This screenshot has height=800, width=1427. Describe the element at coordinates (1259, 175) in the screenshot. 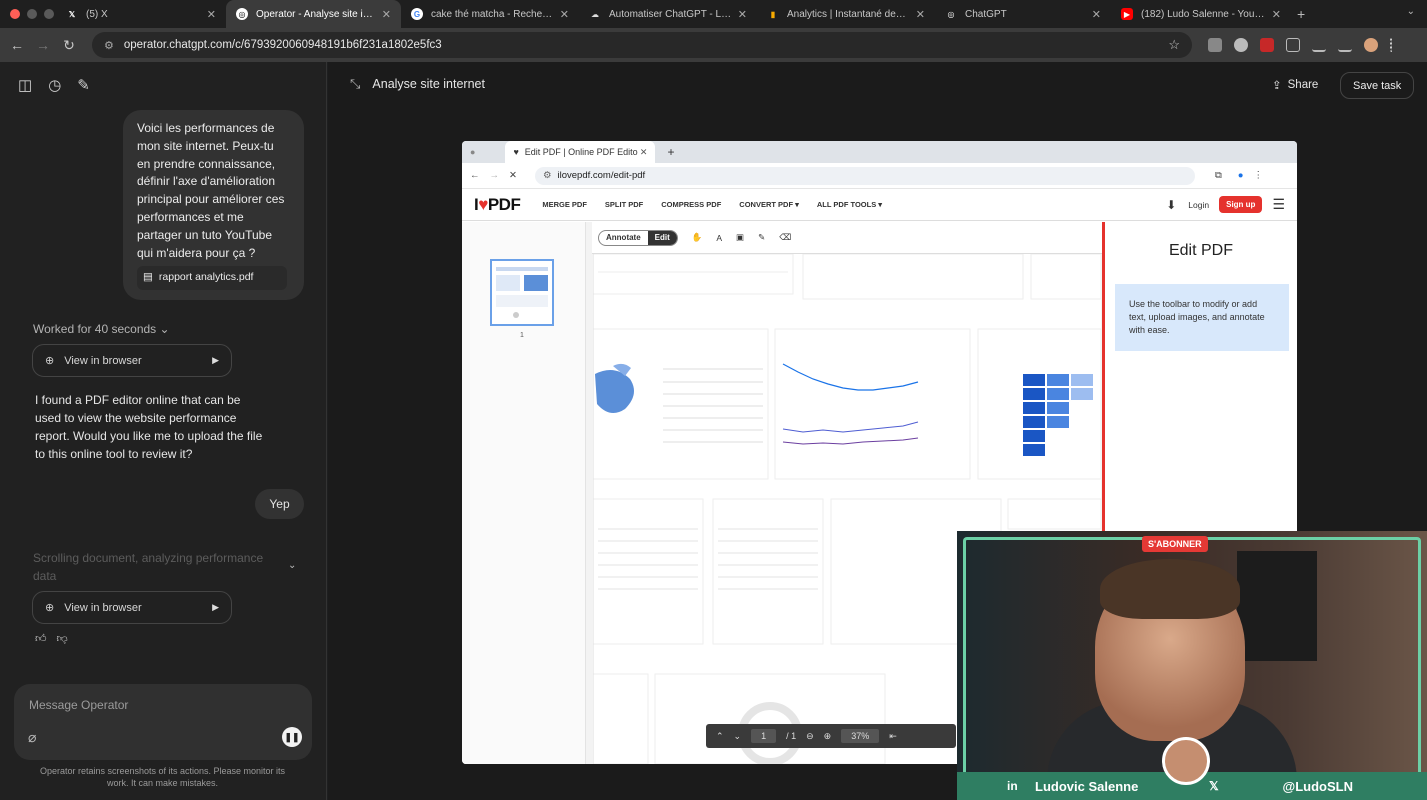

I see `kebab-menu-icon: ⋮` at that location.